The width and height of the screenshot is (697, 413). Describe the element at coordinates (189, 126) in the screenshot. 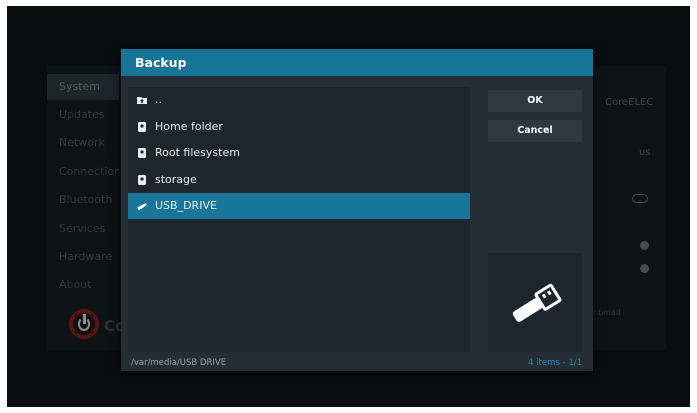

I see `file-item-label: Home folder` at that location.